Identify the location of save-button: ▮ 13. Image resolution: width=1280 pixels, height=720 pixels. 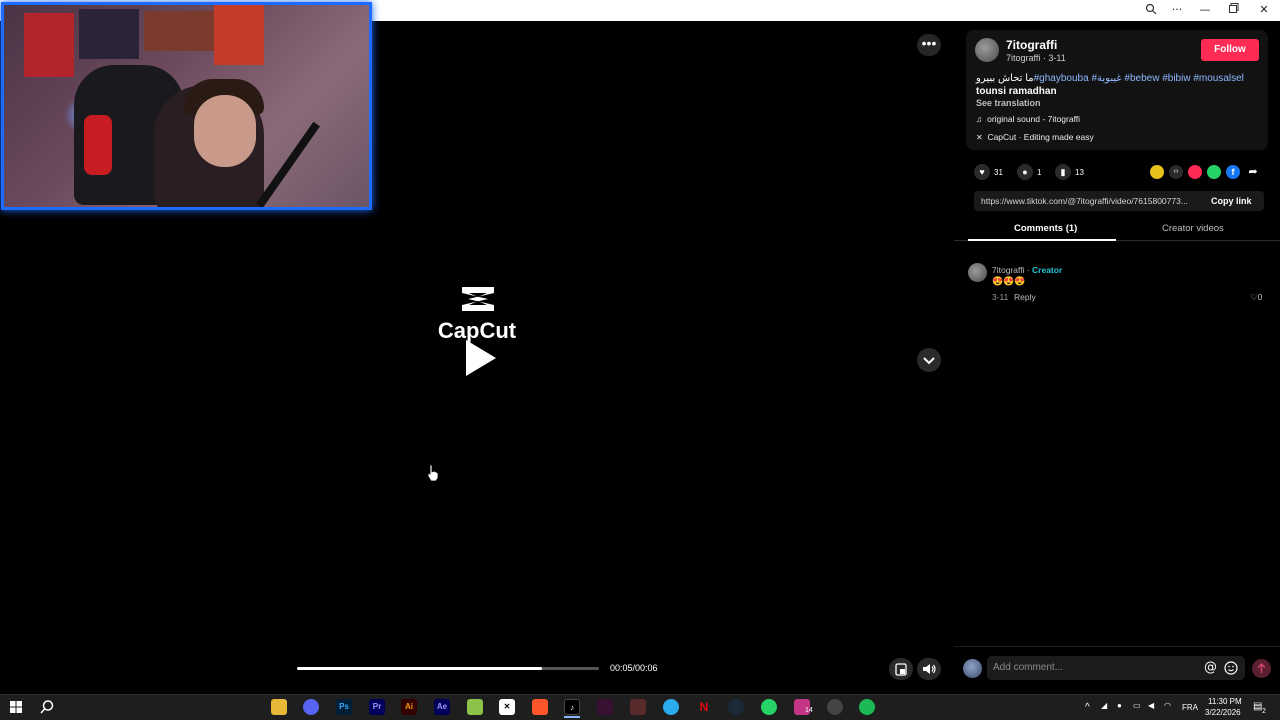
(1069, 172).